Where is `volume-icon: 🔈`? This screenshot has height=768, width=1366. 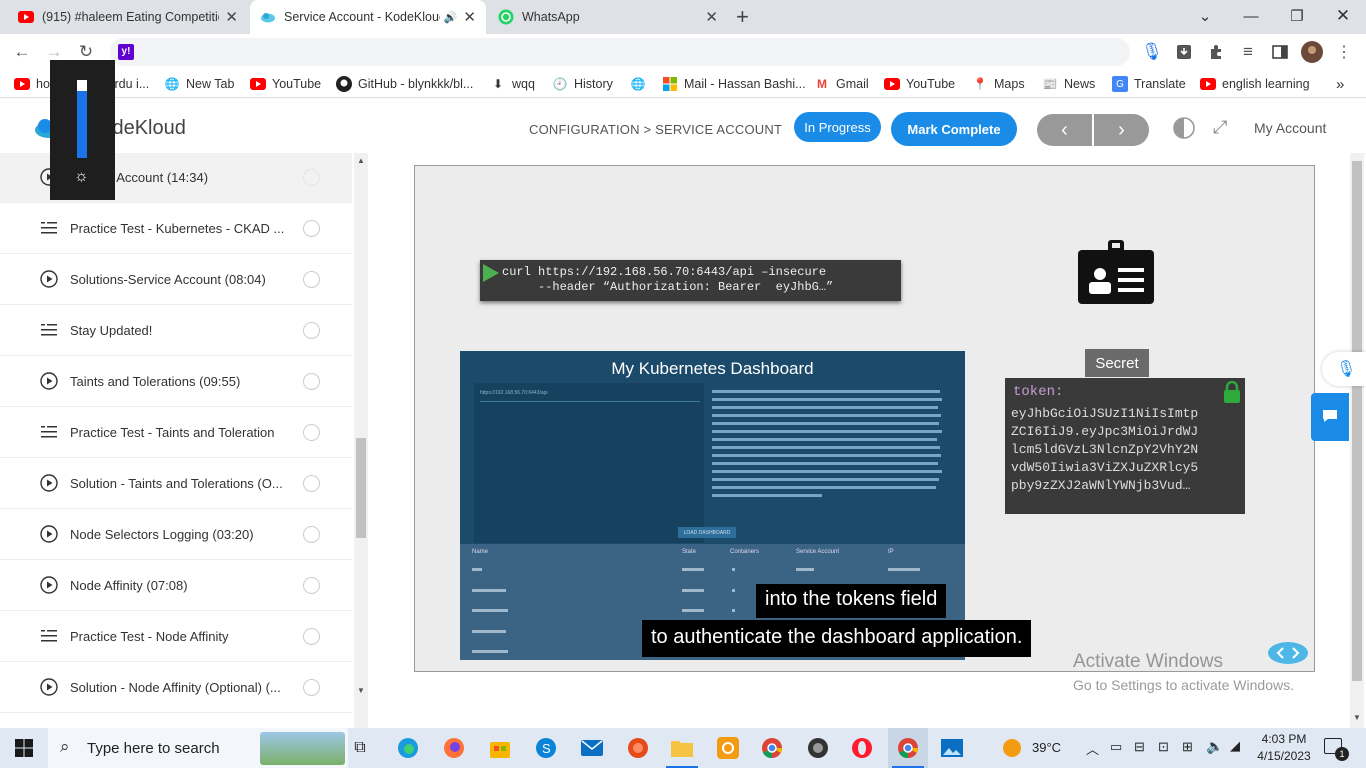 volume-icon: 🔈 is located at coordinates (1214, 746).